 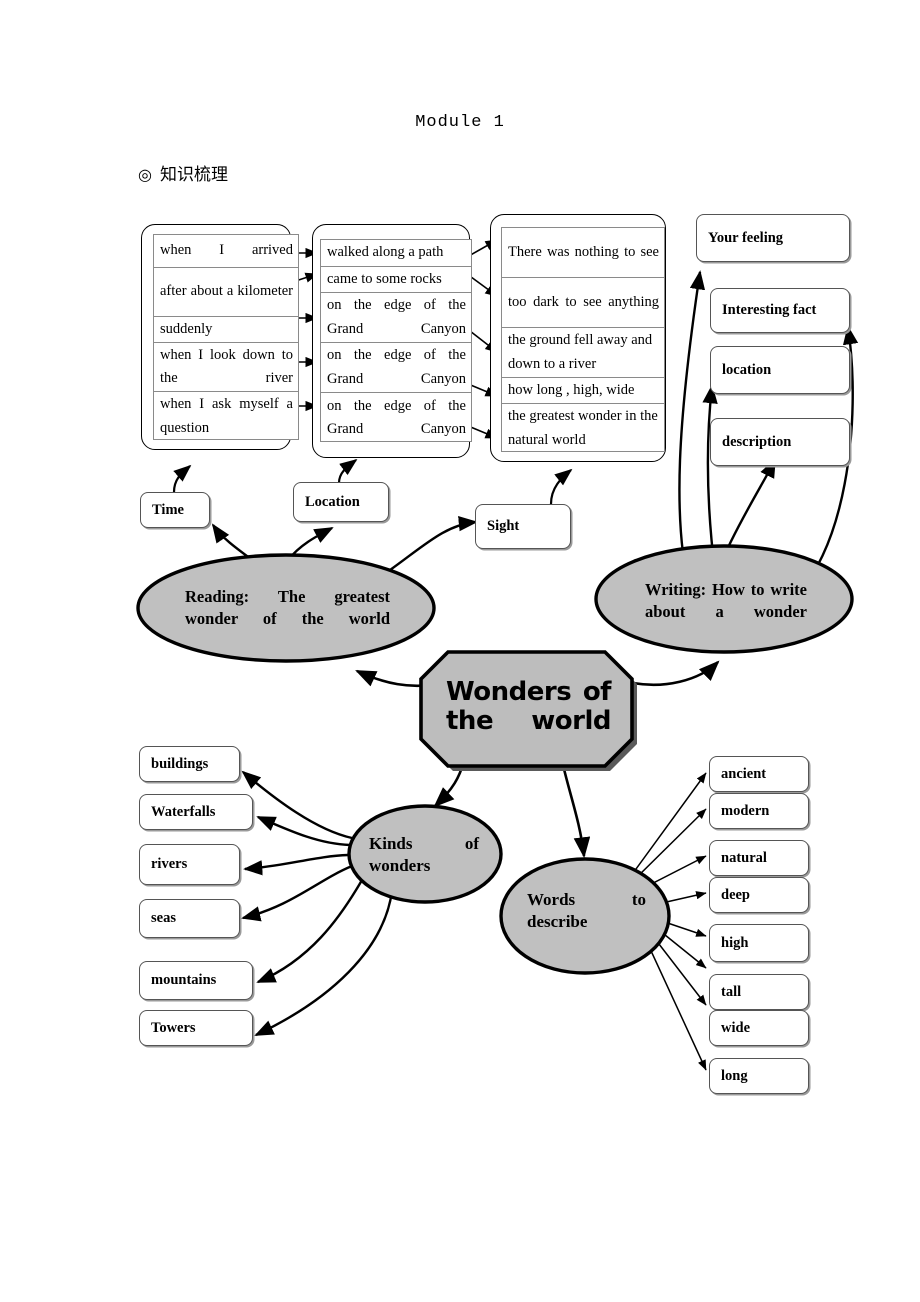 I want to click on table-cell: There was nothing to see, so click(x=583, y=251).